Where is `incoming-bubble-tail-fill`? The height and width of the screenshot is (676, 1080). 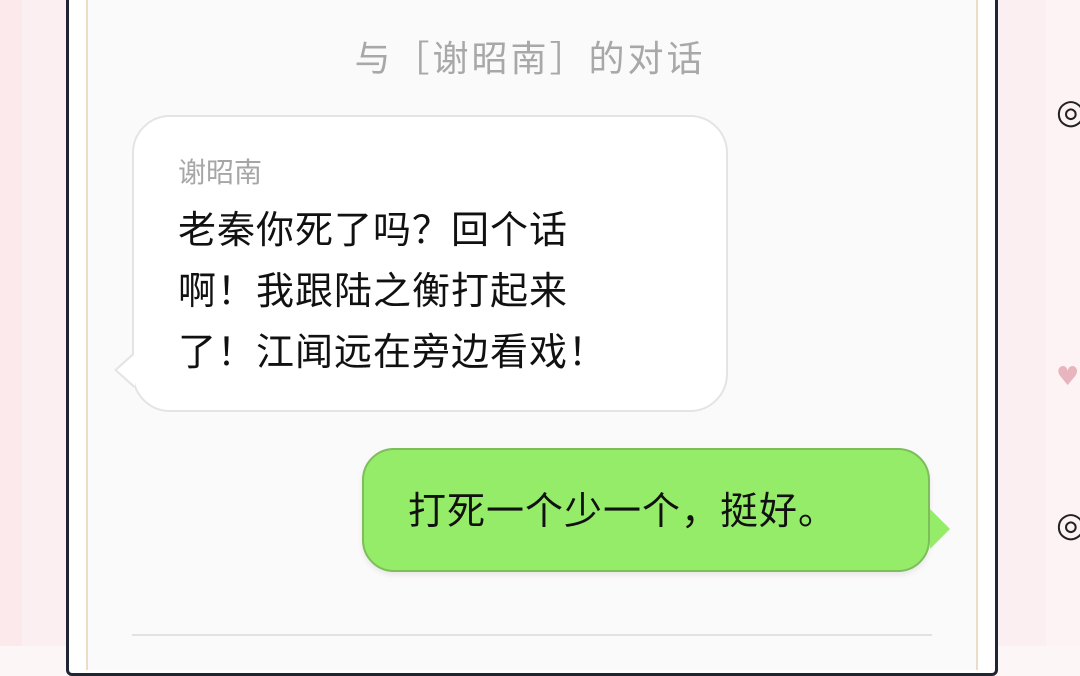 incoming-bubble-tail-fill is located at coordinates (126, 370).